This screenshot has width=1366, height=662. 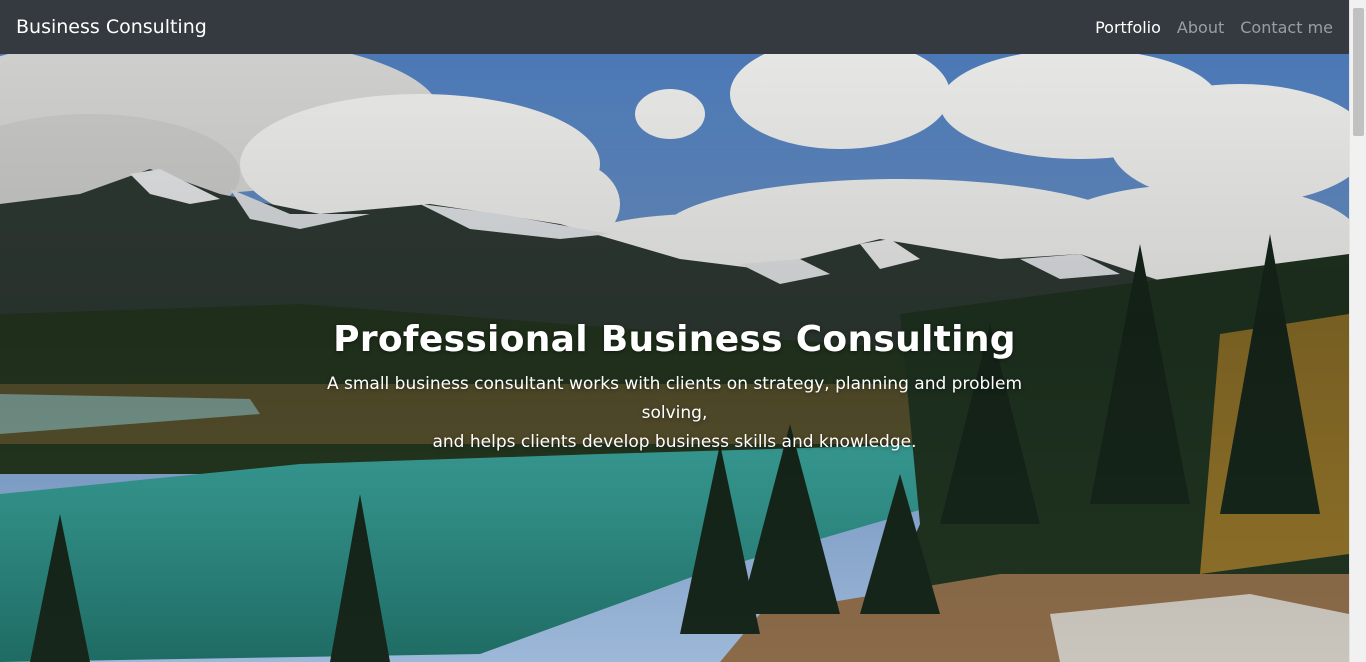 I want to click on scrollbar-thumb, so click(x=1358, y=72).